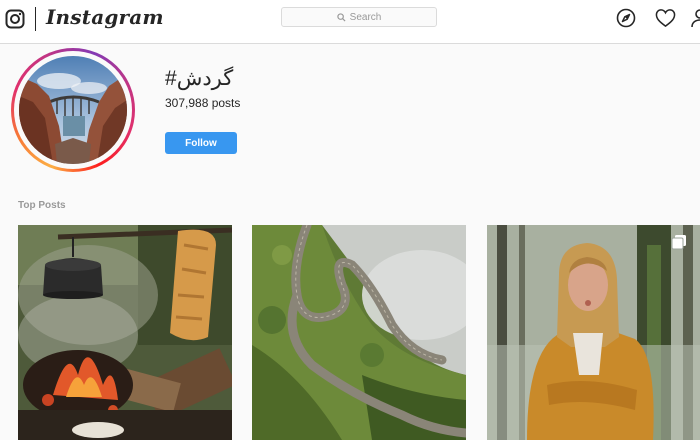 The height and width of the screenshot is (440, 700). Describe the element at coordinates (365, 17) in the screenshot. I see `search-placeholder: Search` at that location.